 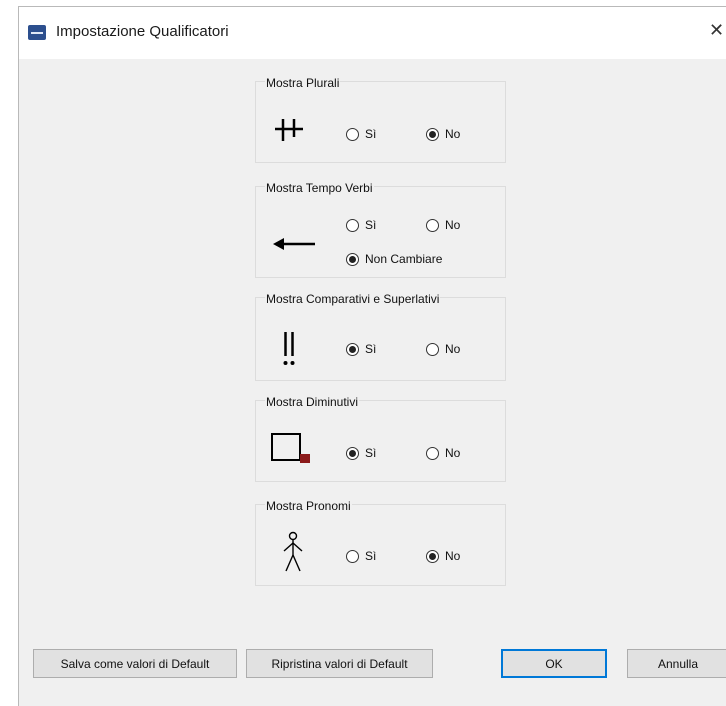 What do you see at coordinates (716, 30) in the screenshot?
I see `close-button: ✕` at bounding box center [716, 30].